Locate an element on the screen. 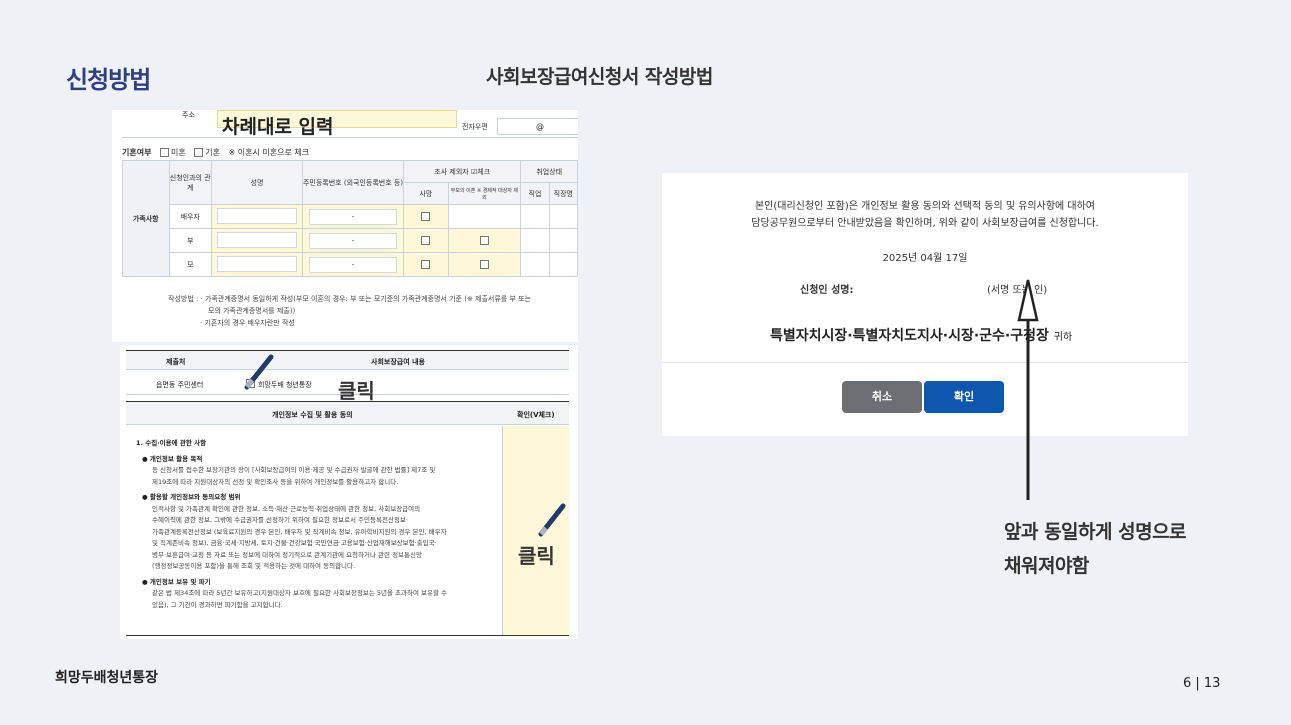  consent-subtitle: ● 활용할 개인정보와 동의요청 범위 is located at coordinates (191, 497).